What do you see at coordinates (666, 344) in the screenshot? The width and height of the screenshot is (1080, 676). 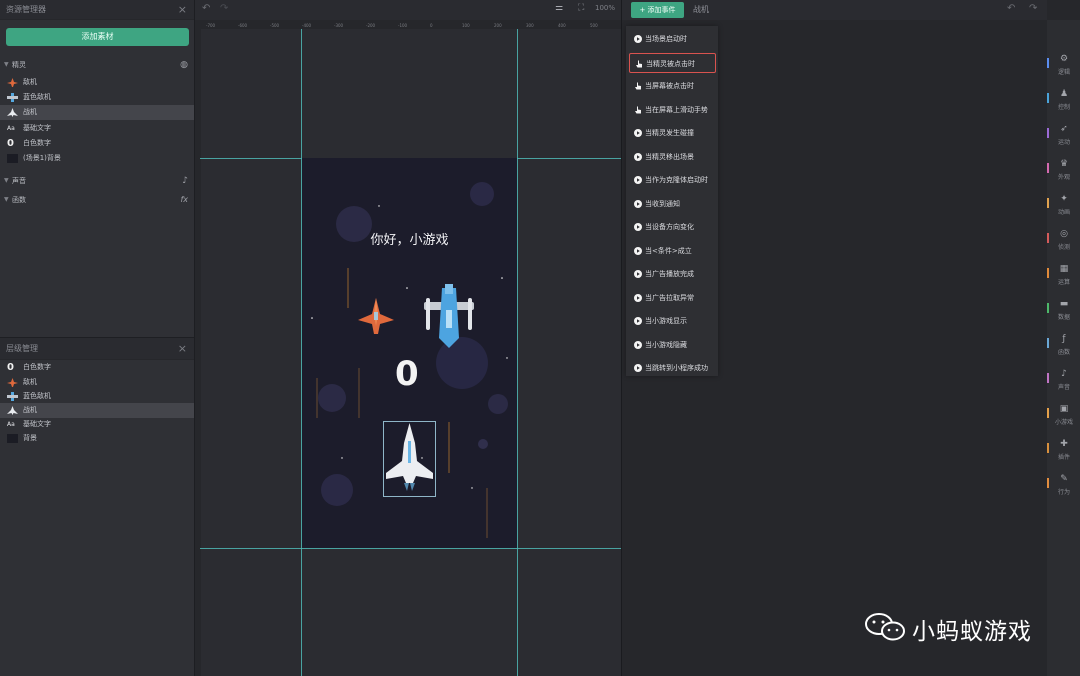 I see `event-menu-item-label: 当小游戏隐藏` at bounding box center [666, 344].